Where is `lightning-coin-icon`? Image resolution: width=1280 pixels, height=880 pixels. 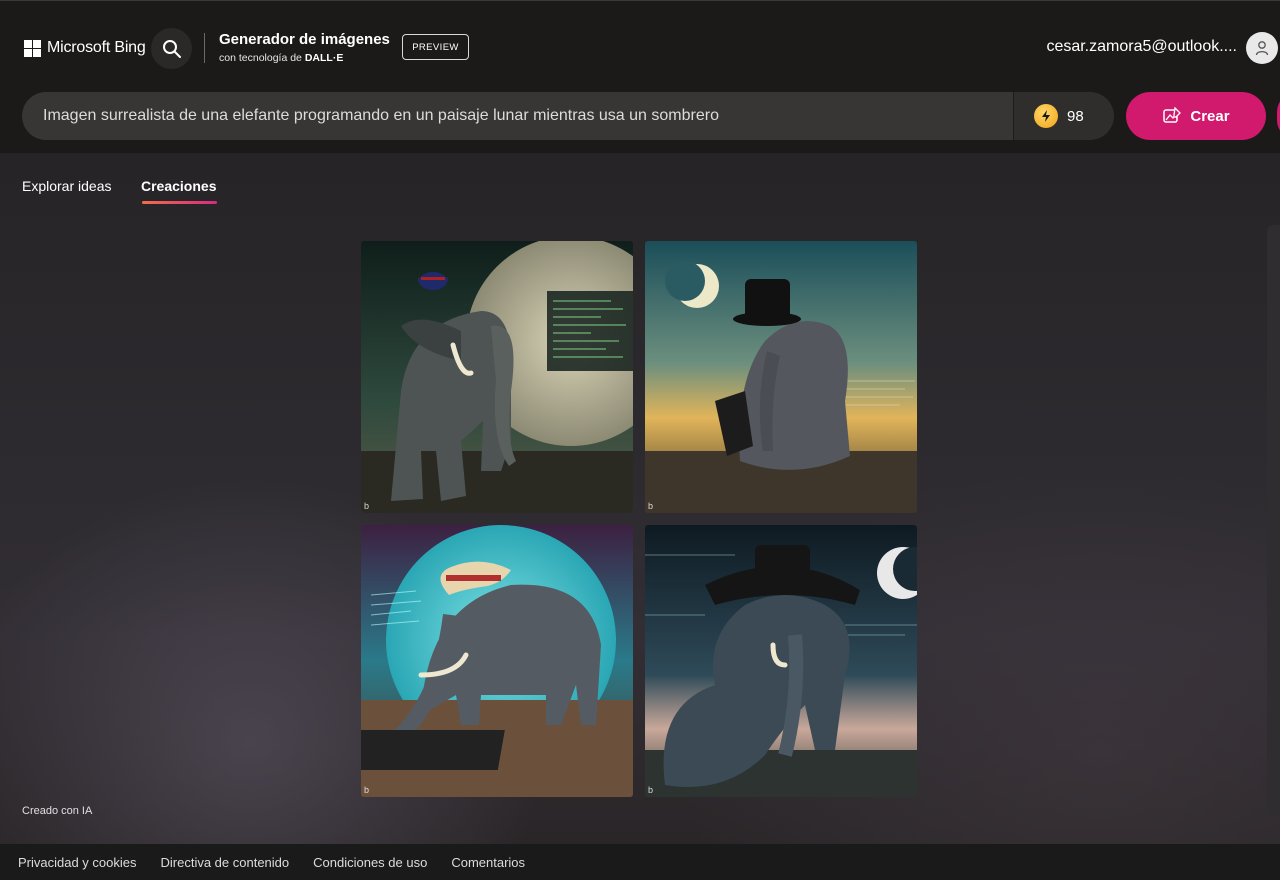
lightning-coin-icon is located at coordinates (1046, 116).